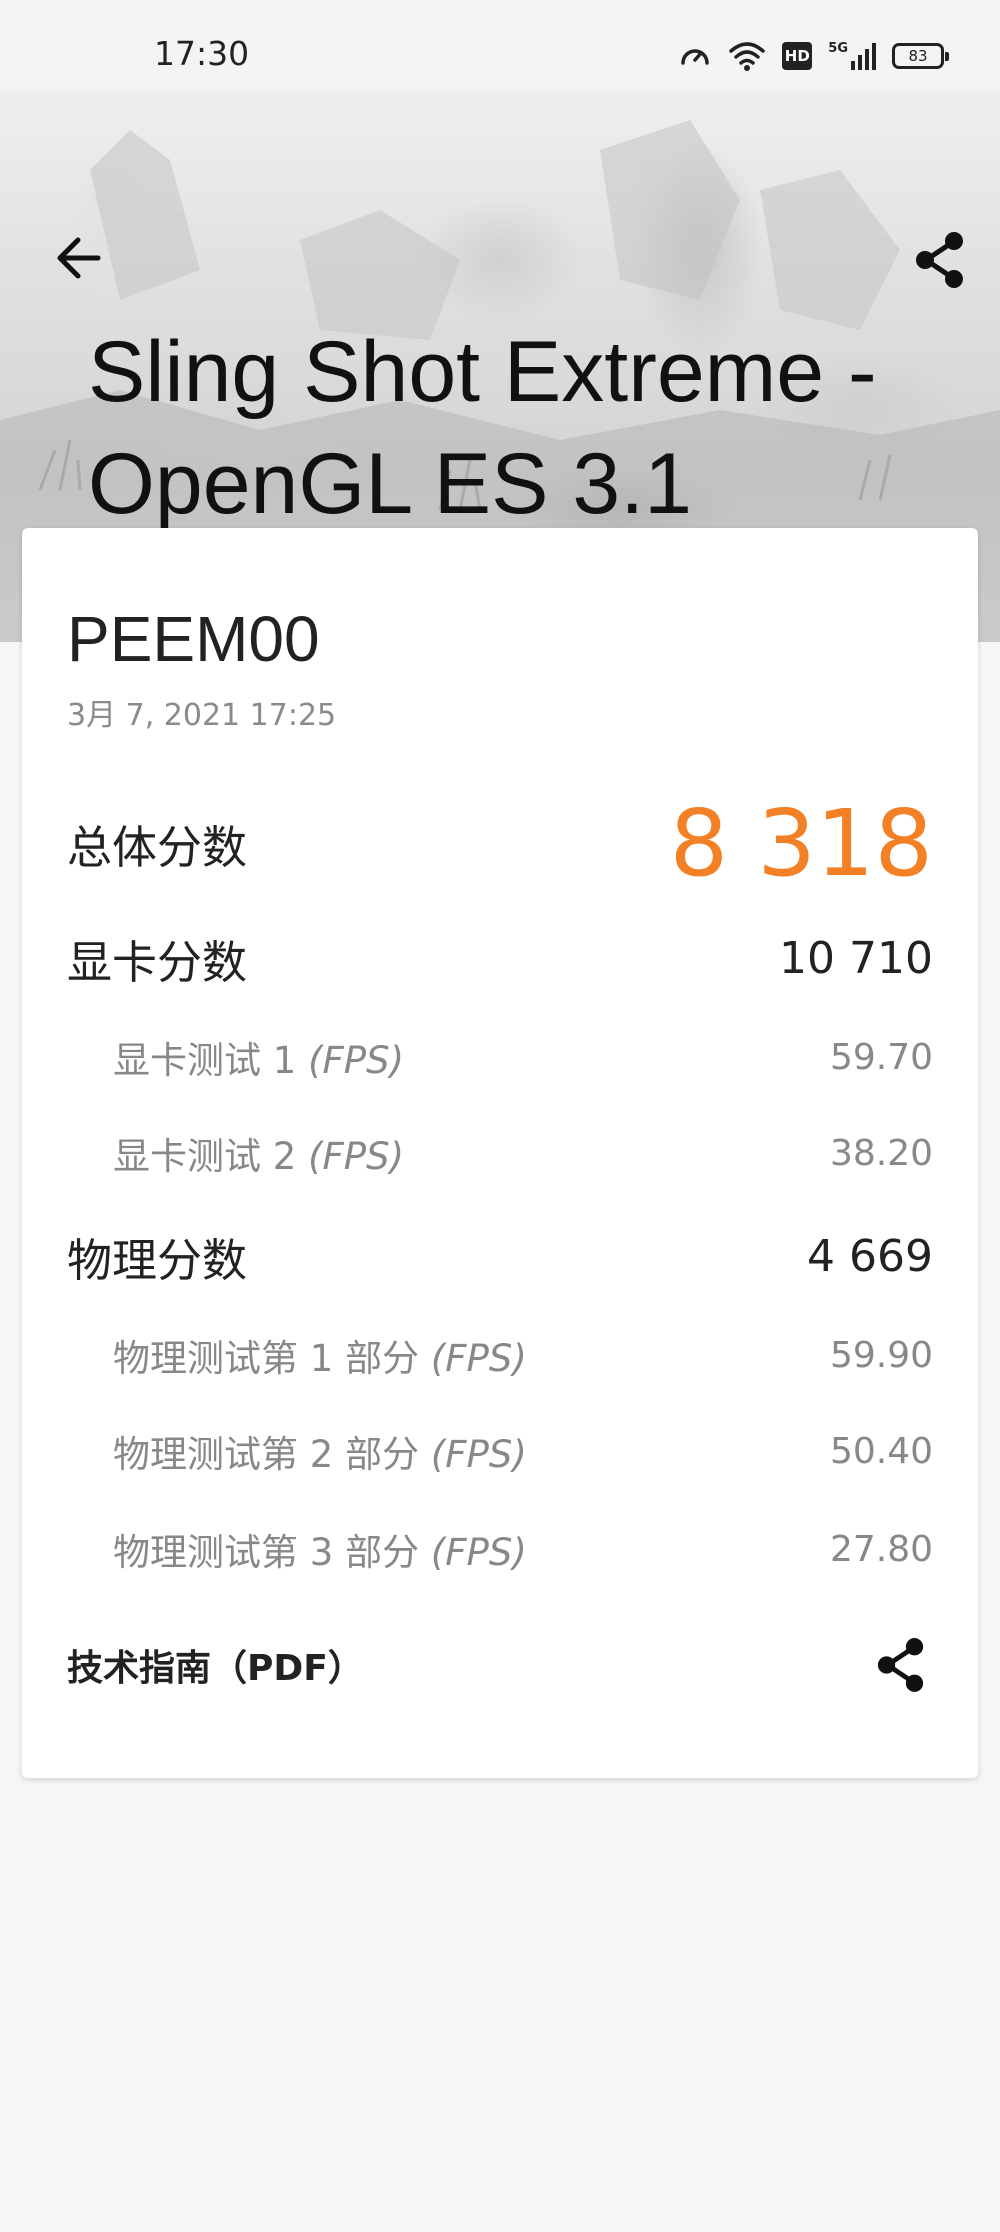  I want to click on physics-test-row: 物理测试第 1 部分 (FPS) 59.90, so click(500, 1355).